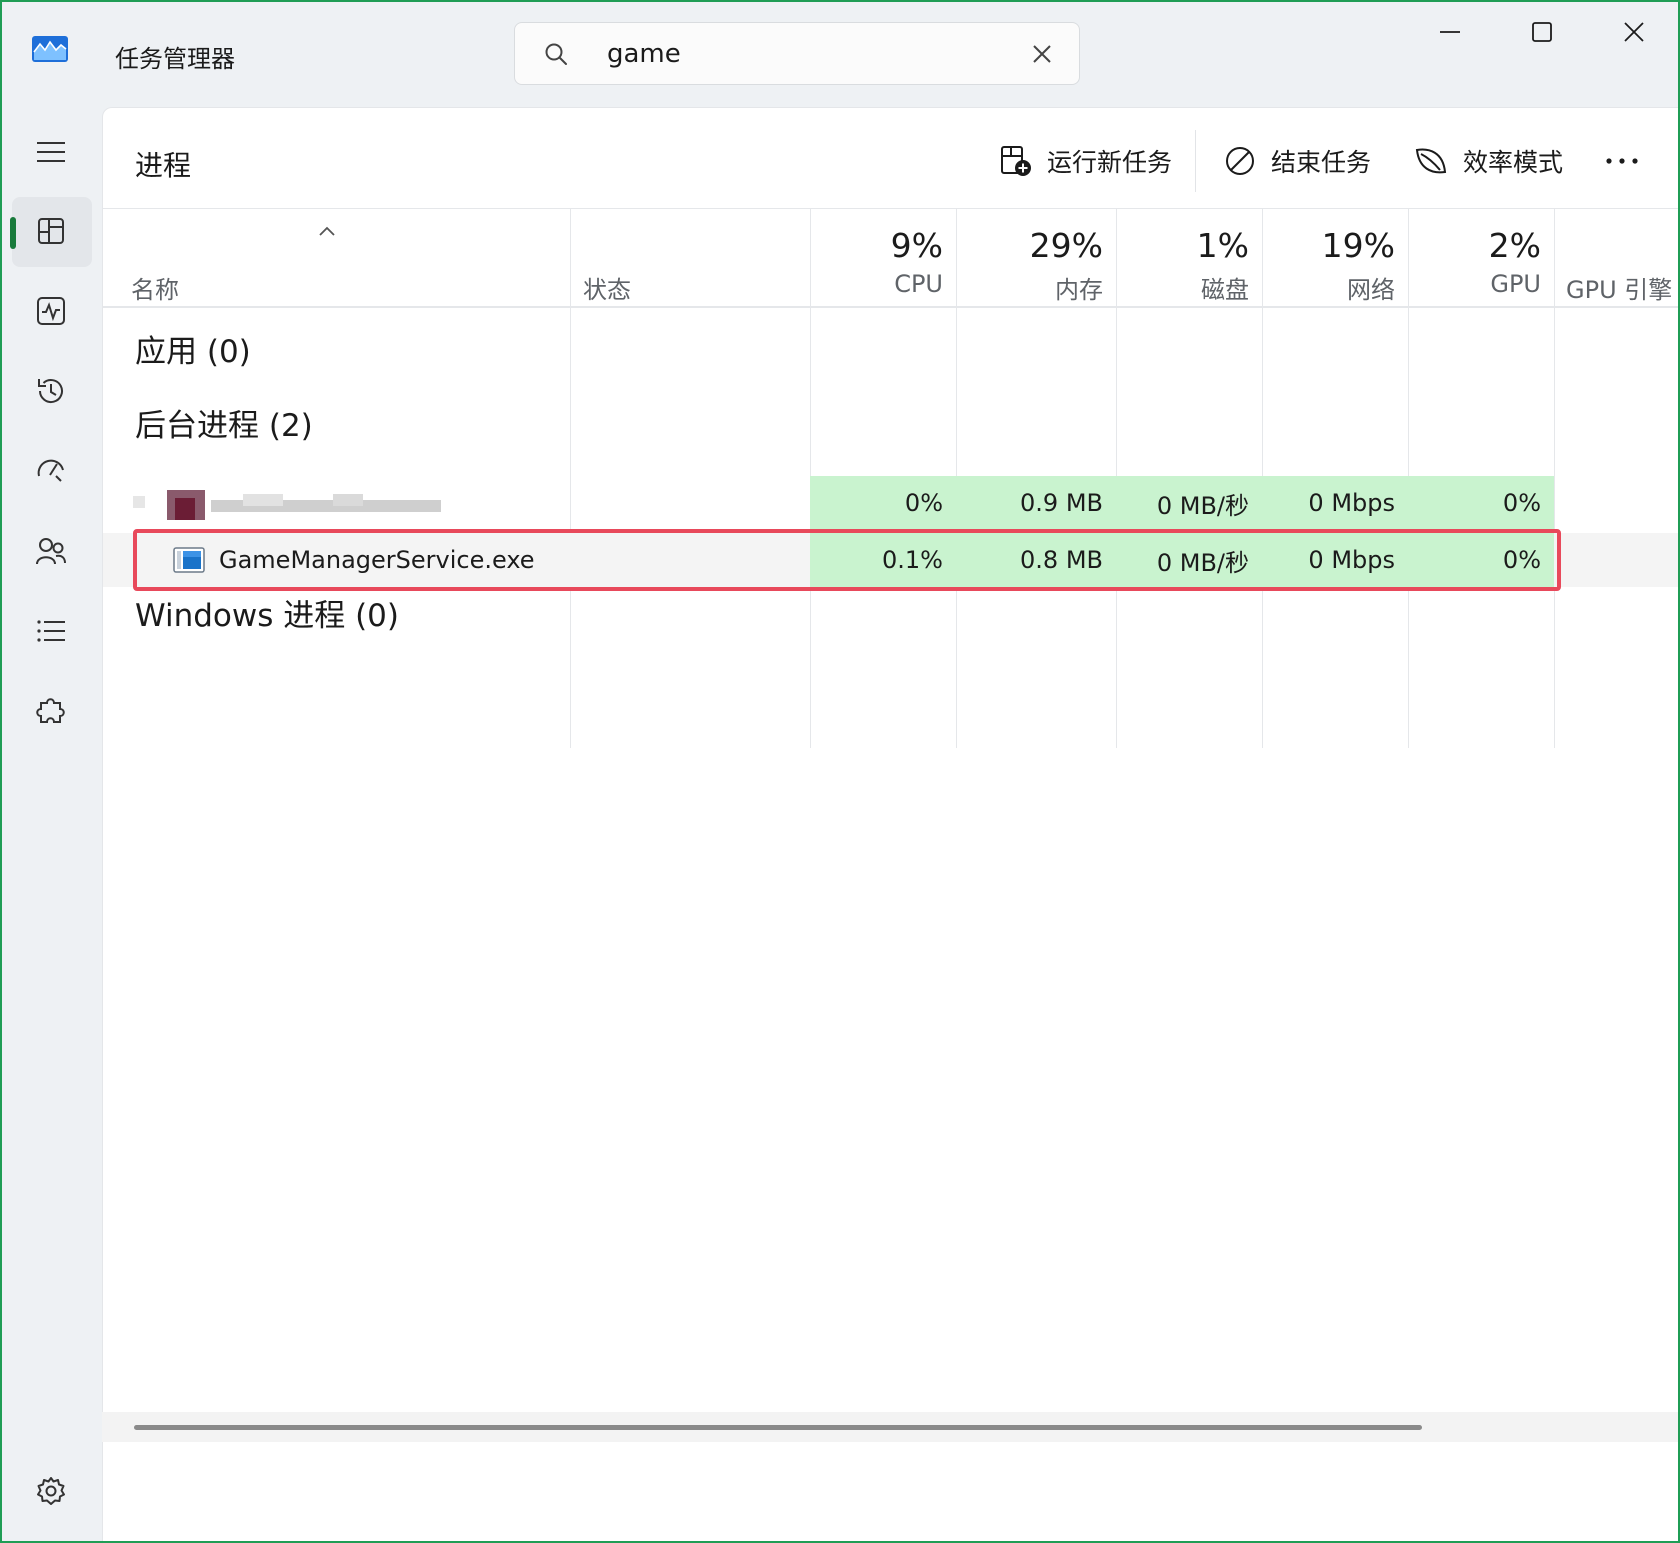 Image resolution: width=1680 pixels, height=1543 pixels. I want to click on column-header-memory: 内存, so click(1029, 287).